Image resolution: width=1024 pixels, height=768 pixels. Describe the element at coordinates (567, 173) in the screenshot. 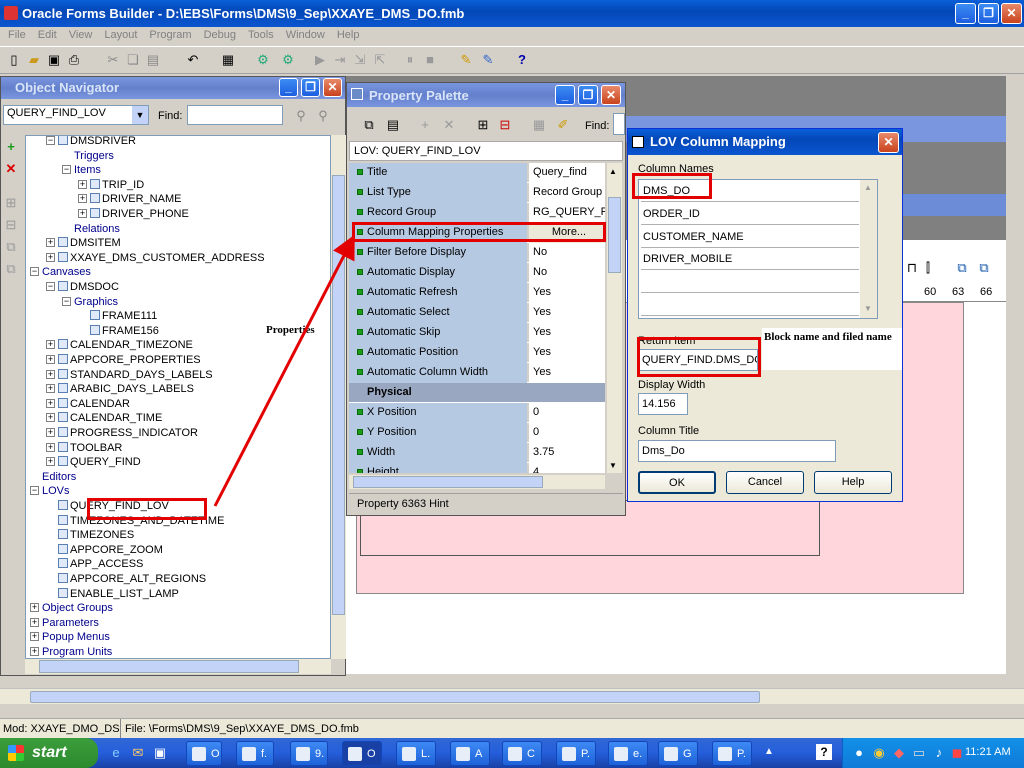

I see `property-value: Query_find` at that location.